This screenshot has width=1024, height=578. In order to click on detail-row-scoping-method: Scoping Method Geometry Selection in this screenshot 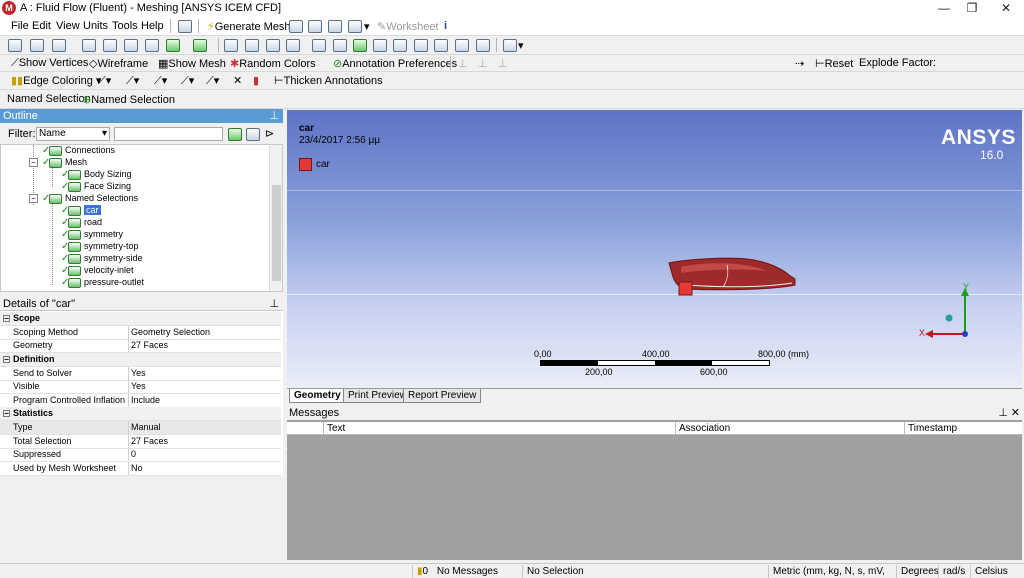, I will do `click(140, 333)`.